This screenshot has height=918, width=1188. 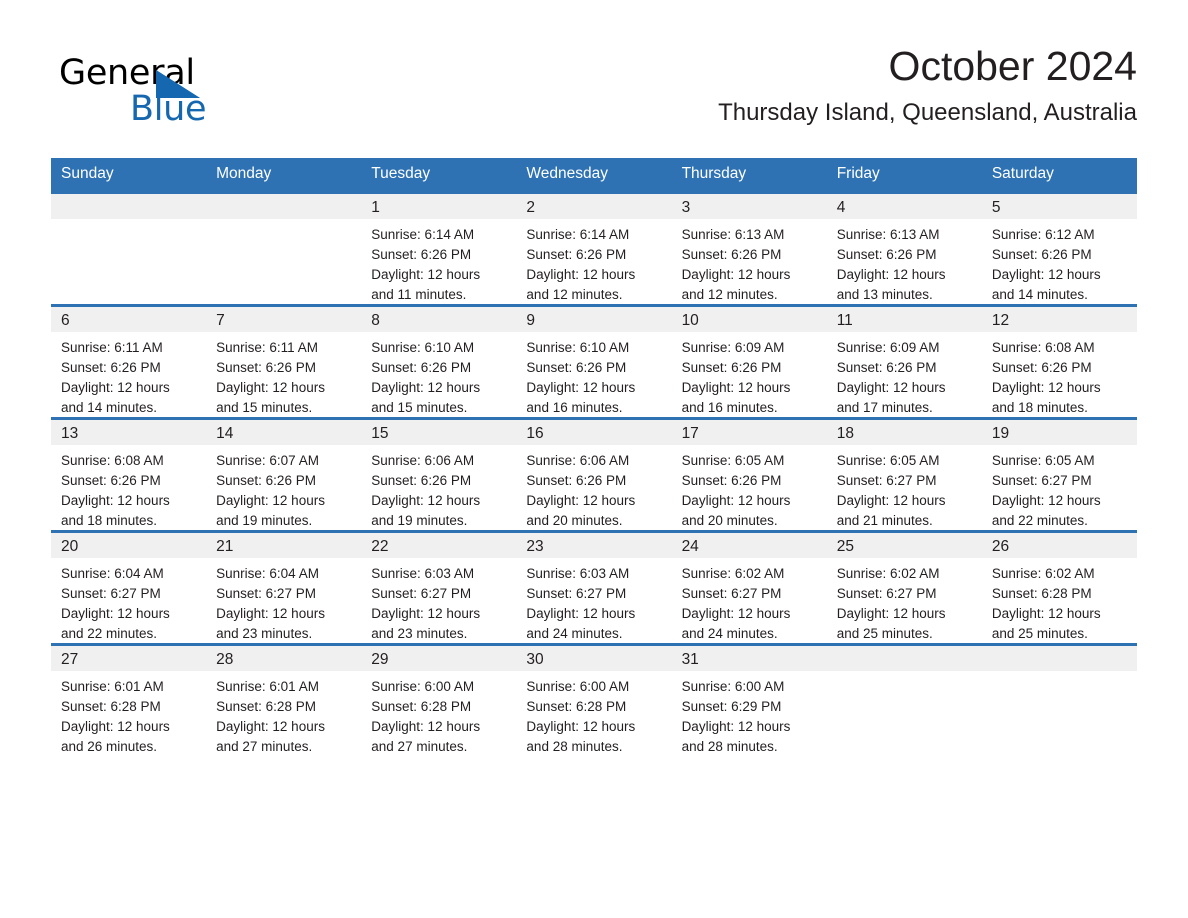 What do you see at coordinates (749, 175) in the screenshot?
I see `weekday-header-thursday: Thursday` at bounding box center [749, 175].